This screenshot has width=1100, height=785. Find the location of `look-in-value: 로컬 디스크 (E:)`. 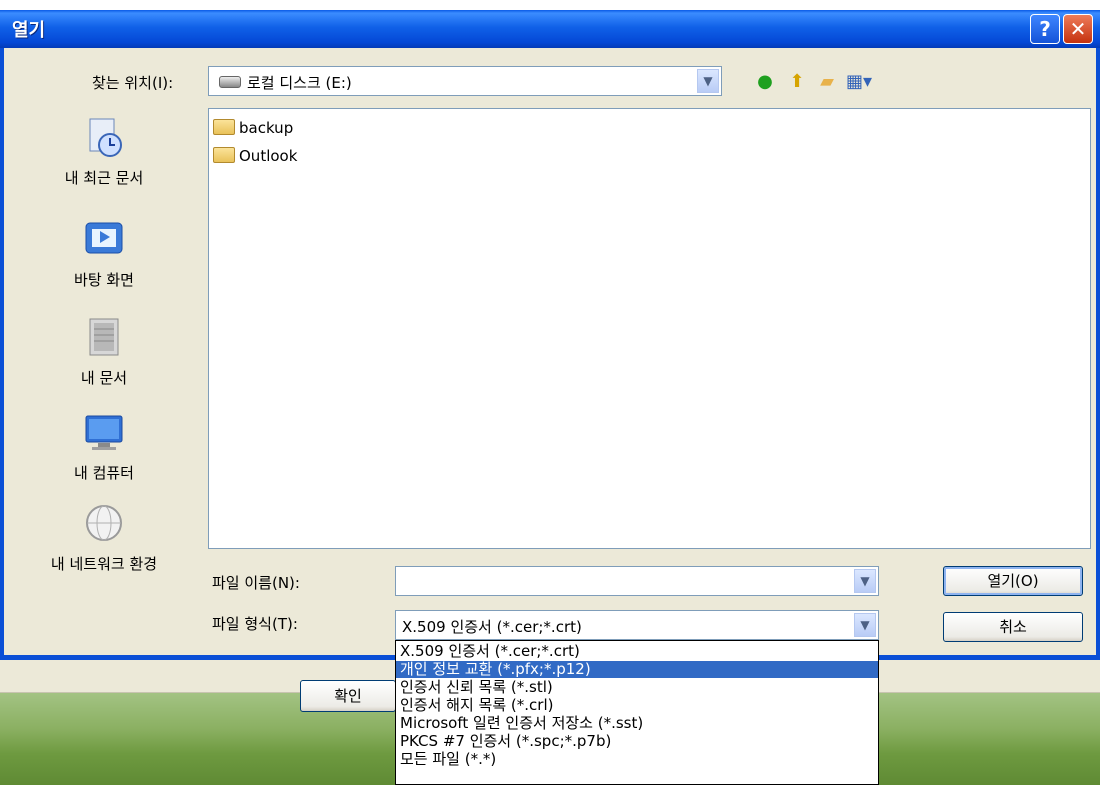

look-in-value: 로컬 디스크 (E:) is located at coordinates (299, 83).